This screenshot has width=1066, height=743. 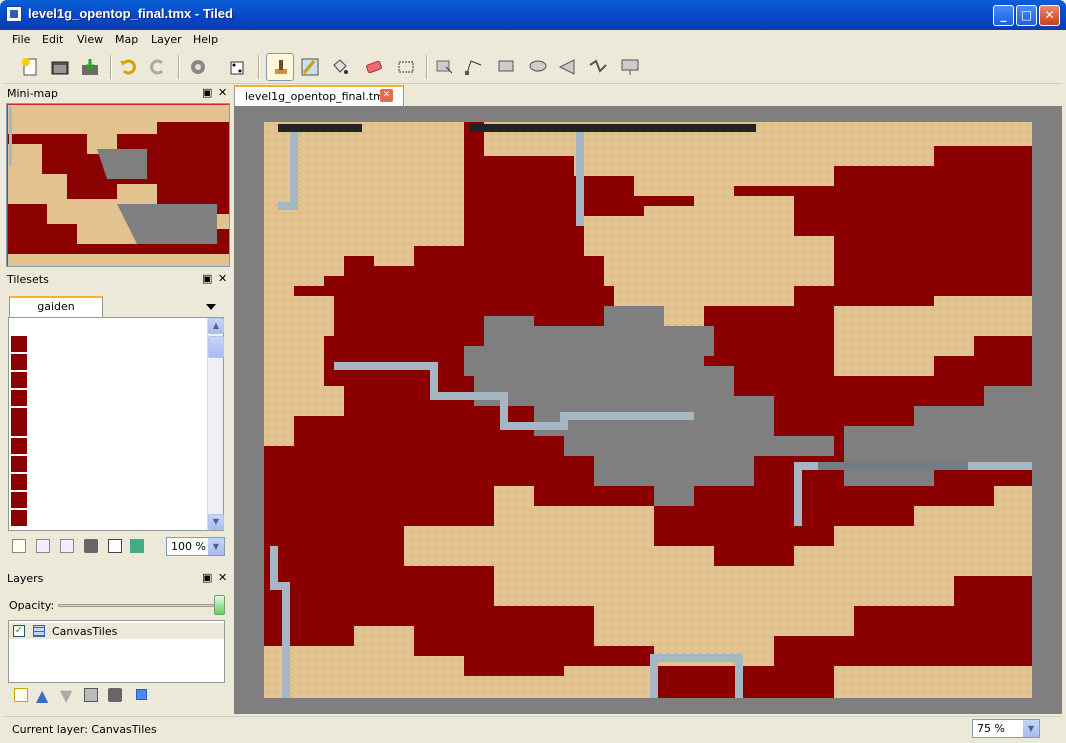 What do you see at coordinates (66, 695) in the screenshot?
I see `lower-layer-icon: ▼` at bounding box center [66, 695].